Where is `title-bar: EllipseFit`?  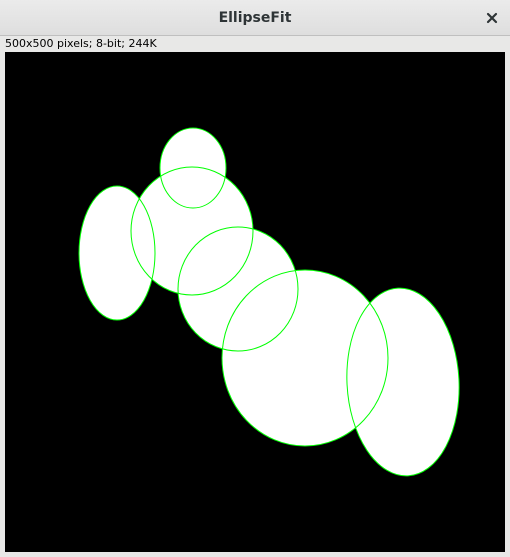 title-bar: EllipseFit is located at coordinates (255, 18).